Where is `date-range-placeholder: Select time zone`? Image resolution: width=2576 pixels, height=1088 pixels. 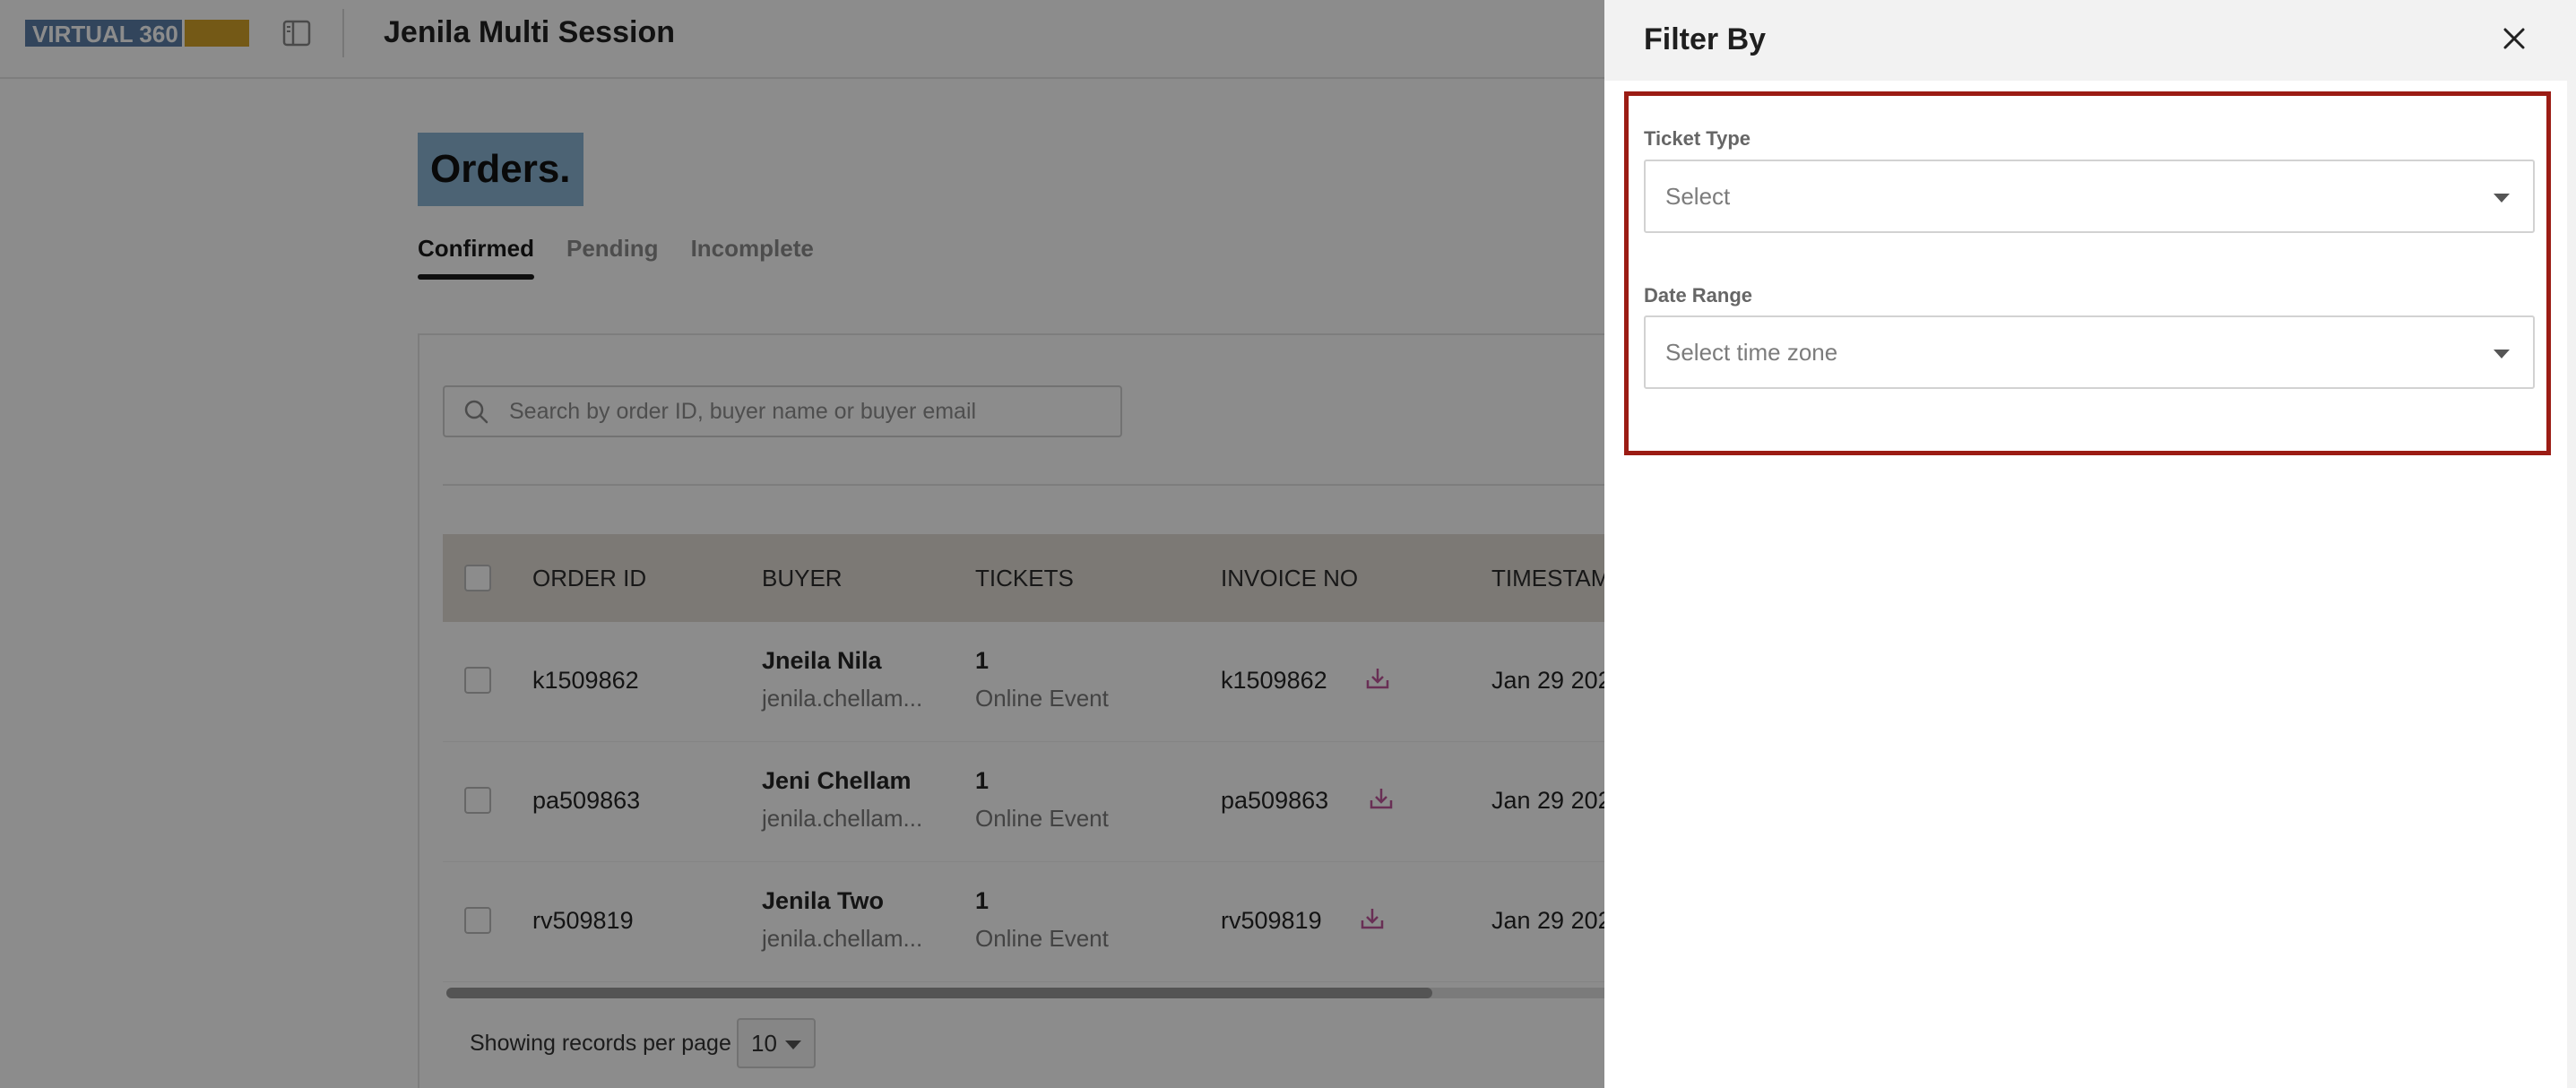
date-range-placeholder: Select time zone is located at coordinates (1751, 352).